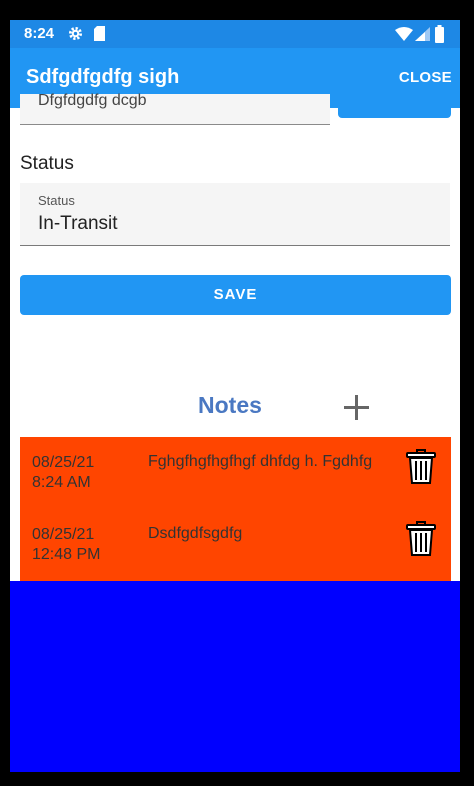  What do you see at coordinates (394, 108) in the screenshot?
I see `previous-button` at bounding box center [394, 108].